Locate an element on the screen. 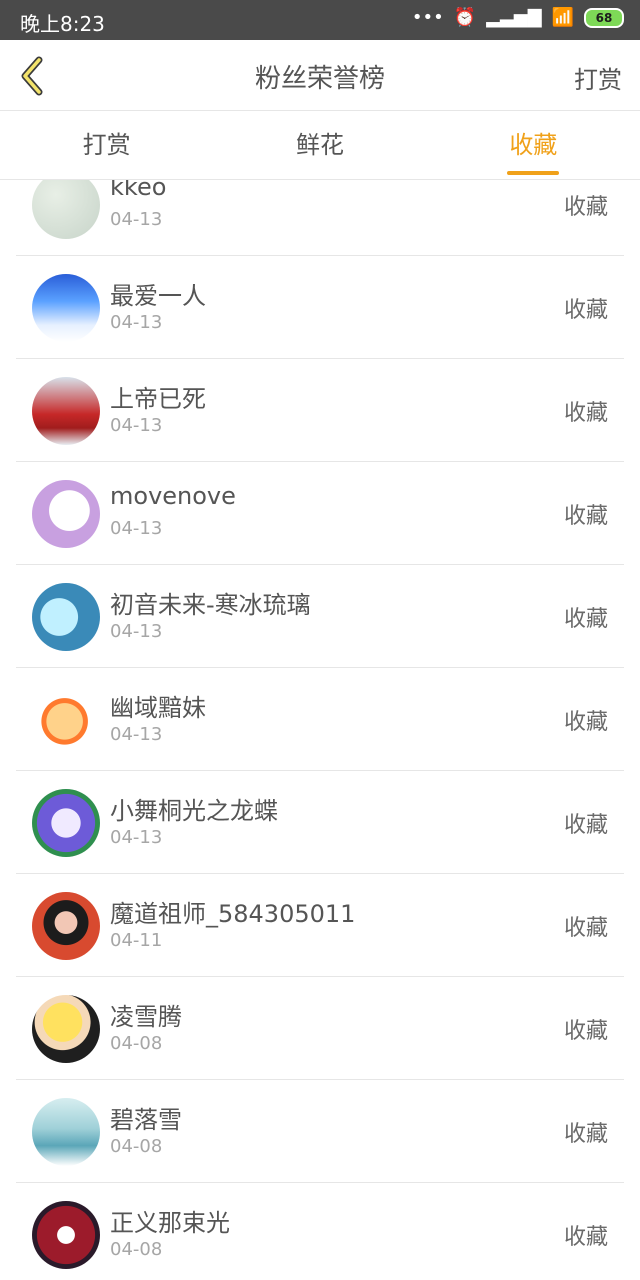 This screenshot has width=640, height=1280. alarm-icon: ⏰ is located at coordinates (465, 17).